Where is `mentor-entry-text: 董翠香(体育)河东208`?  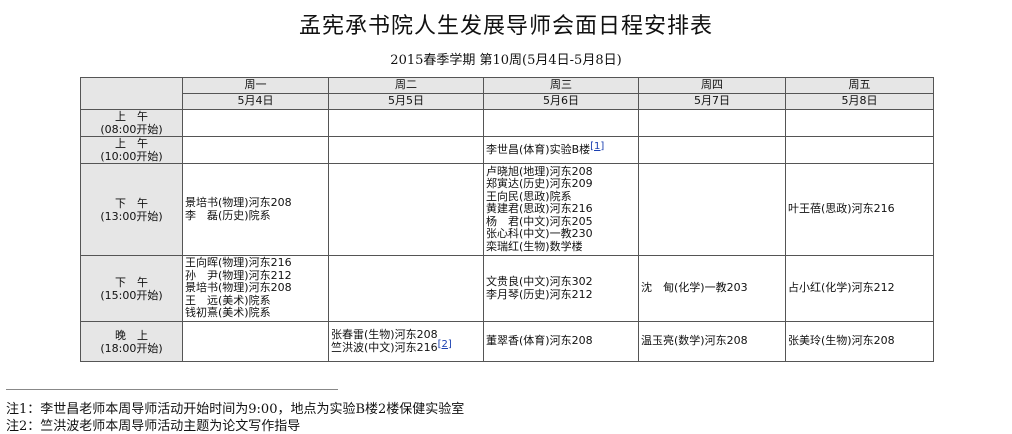 mentor-entry-text: 董翠香(体育)河东208 is located at coordinates (539, 341).